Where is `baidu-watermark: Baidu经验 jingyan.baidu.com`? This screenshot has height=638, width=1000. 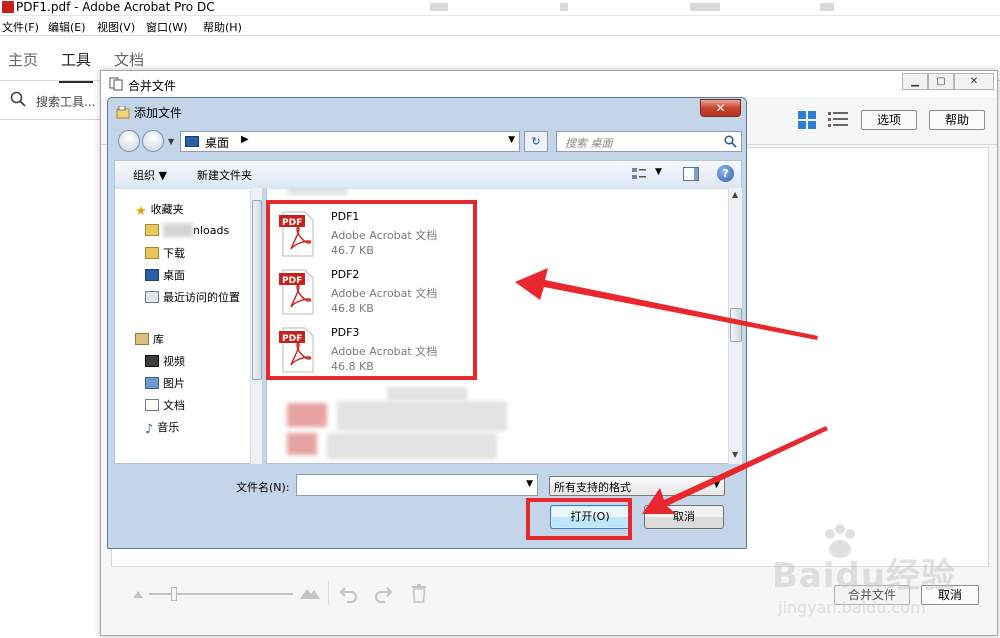 baidu-watermark: Baidu经验 jingyan.baidu.com is located at coordinates (880, 576).